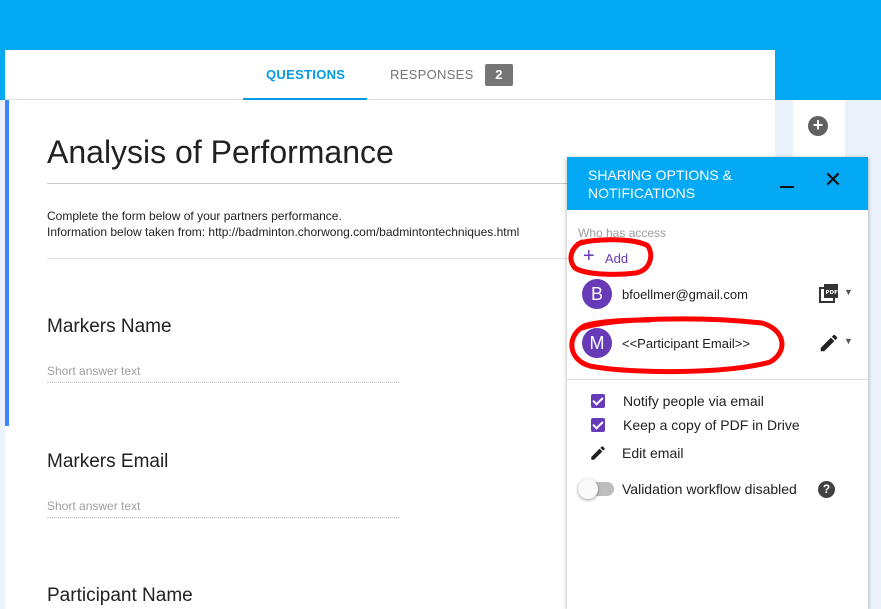 The height and width of the screenshot is (609, 881). Describe the element at coordinates (693, 401) in the screenshot. I see `notify-label: Notify people via email` at that location.